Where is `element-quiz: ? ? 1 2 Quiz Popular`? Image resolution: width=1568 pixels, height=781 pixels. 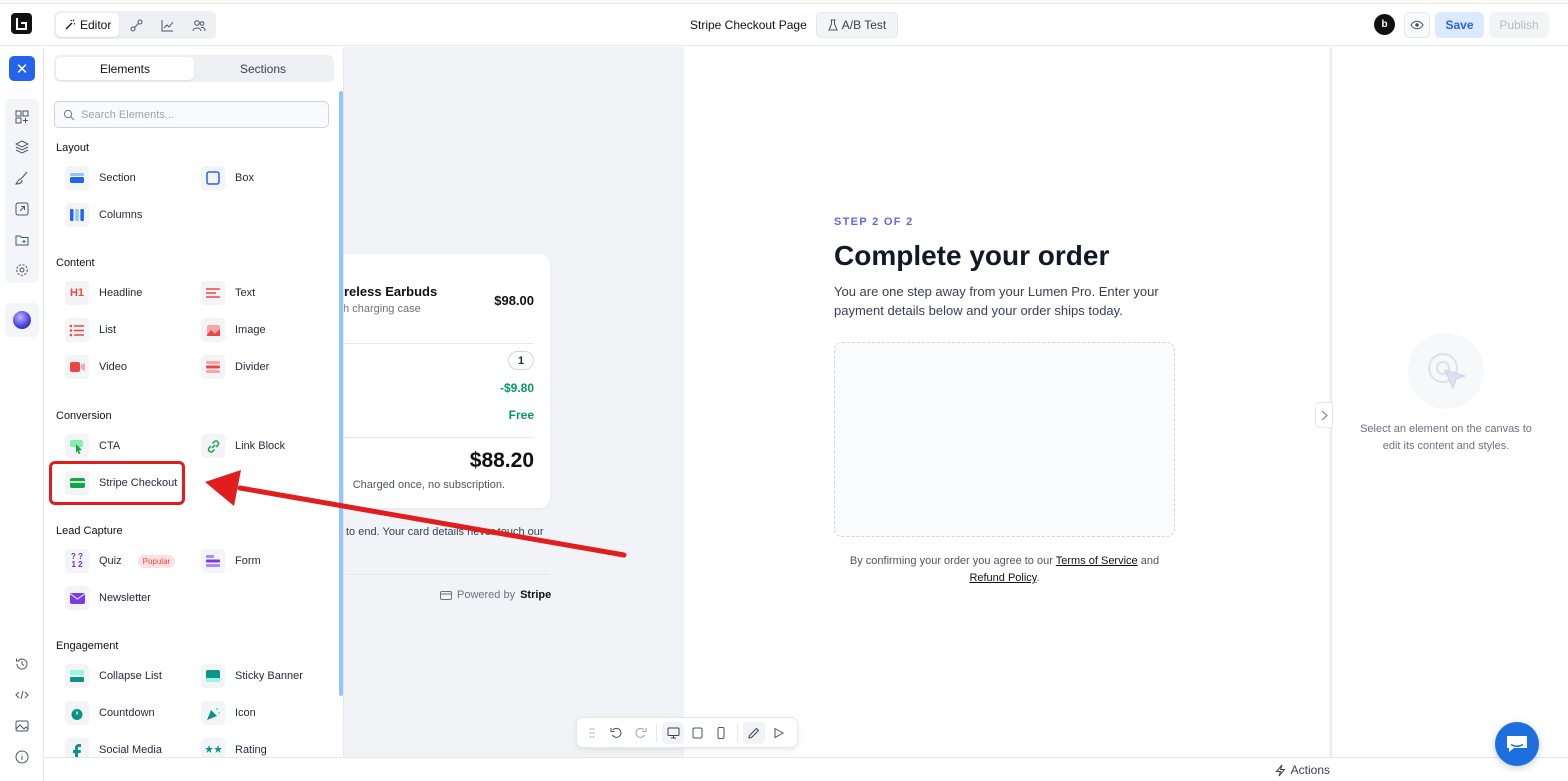
element-quiz: ? ? 1 2 Quiz Popular is located at coordinates (120, 561).